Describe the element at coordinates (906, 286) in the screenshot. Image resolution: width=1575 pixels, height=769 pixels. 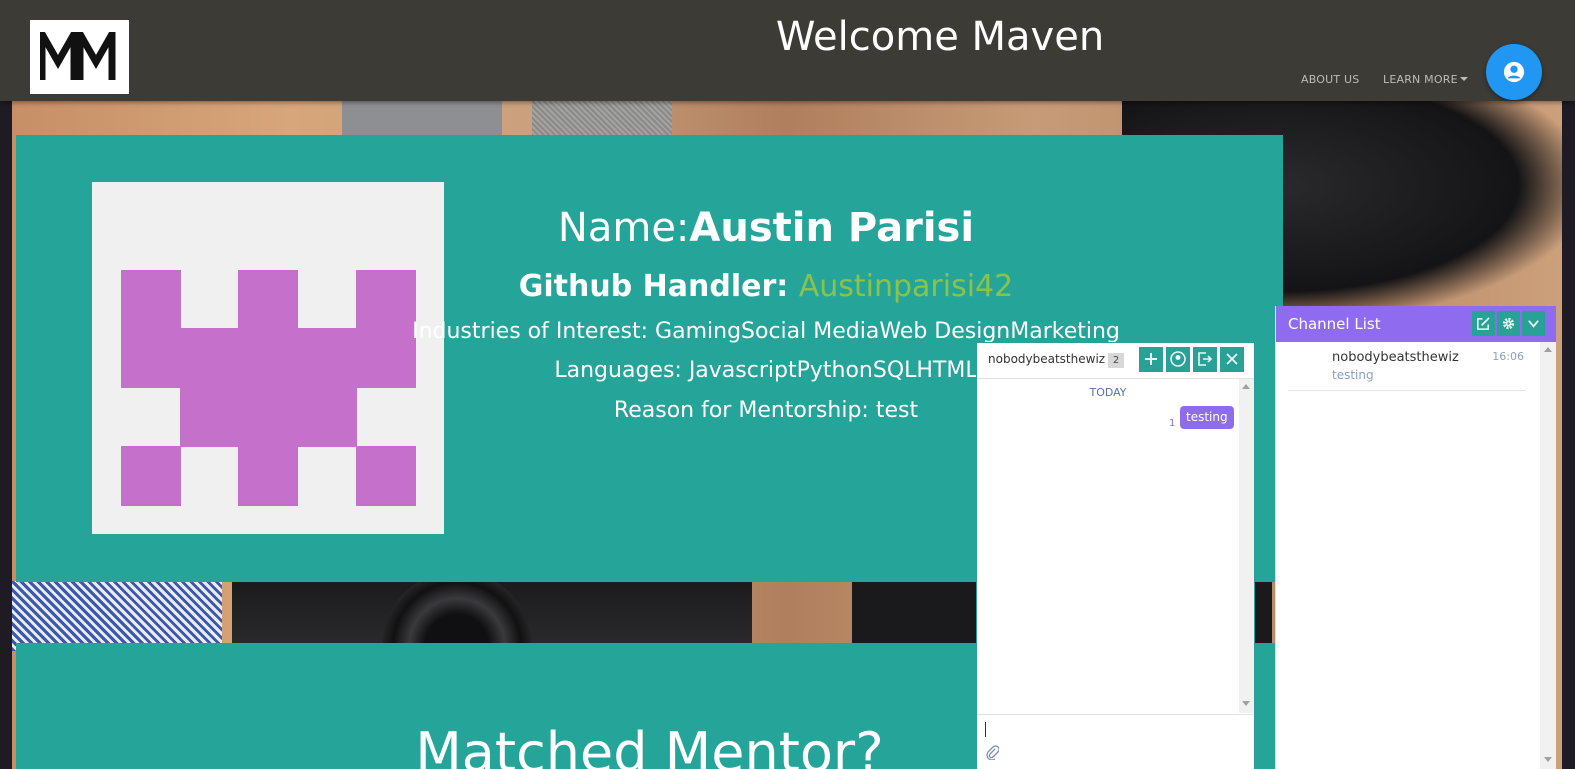
I see `github-handle-value: Austinparisi42` at that location.